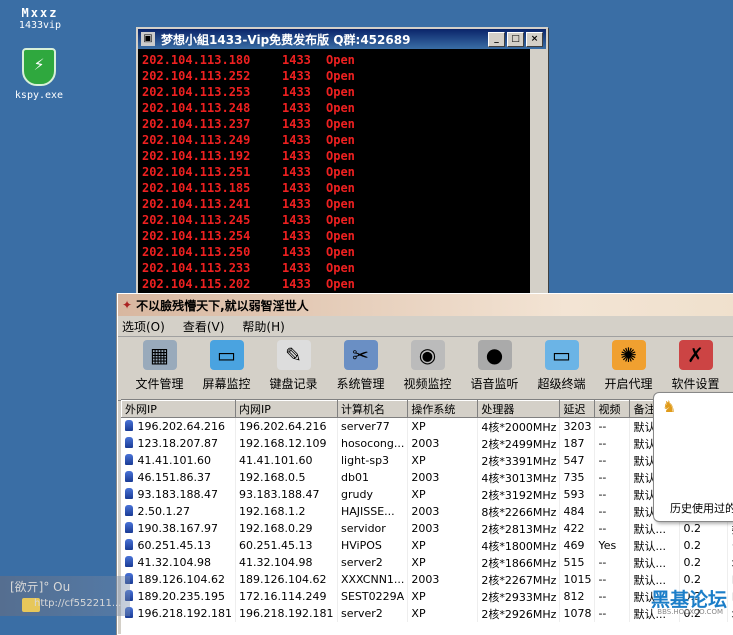 This screenshot has height=635, width=733. I want to click on toolbar-button-settings: ✗软件设置, so click(695, 370).